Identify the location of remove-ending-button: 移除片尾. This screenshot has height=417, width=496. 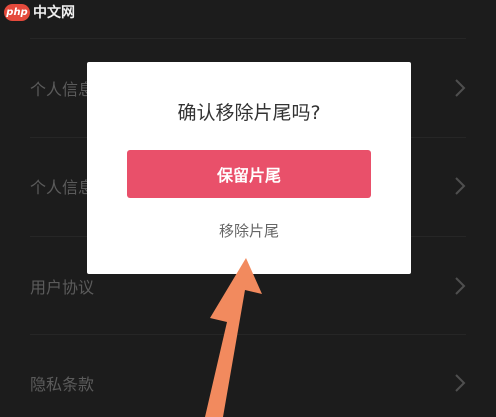
(249, 230).